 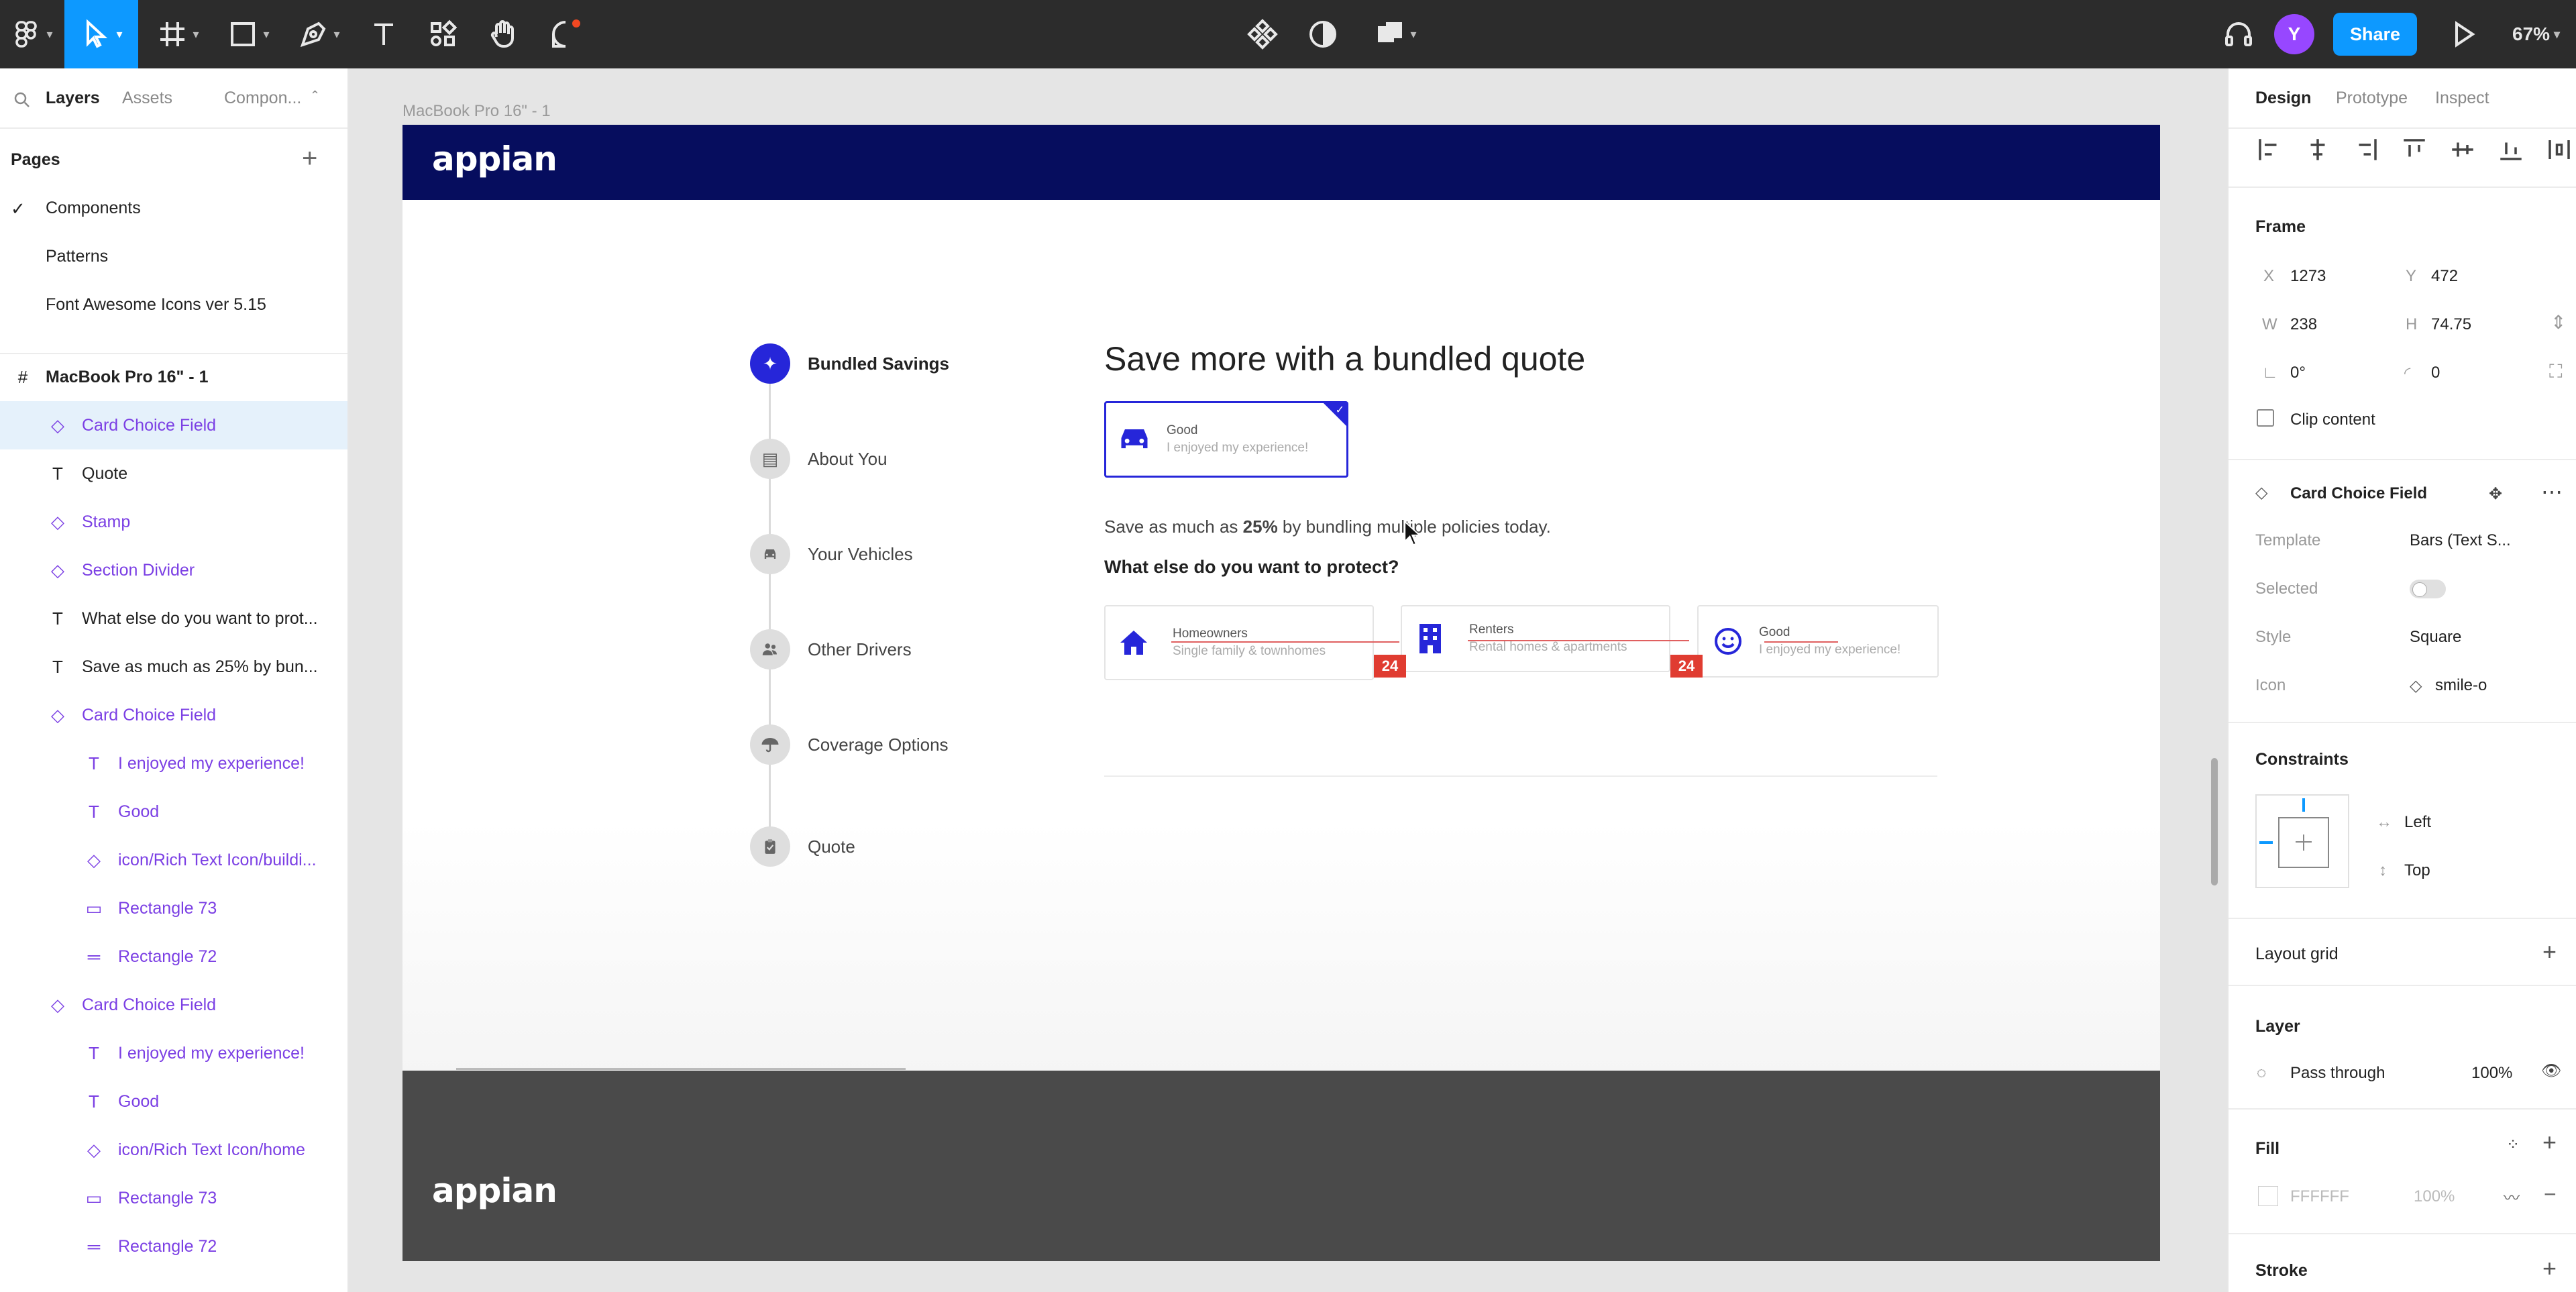 What do you see at coordinates (2549, 952) in the screenshot?
I see `add-layout-grid-icon: +` at bounding box center [2549, 952].